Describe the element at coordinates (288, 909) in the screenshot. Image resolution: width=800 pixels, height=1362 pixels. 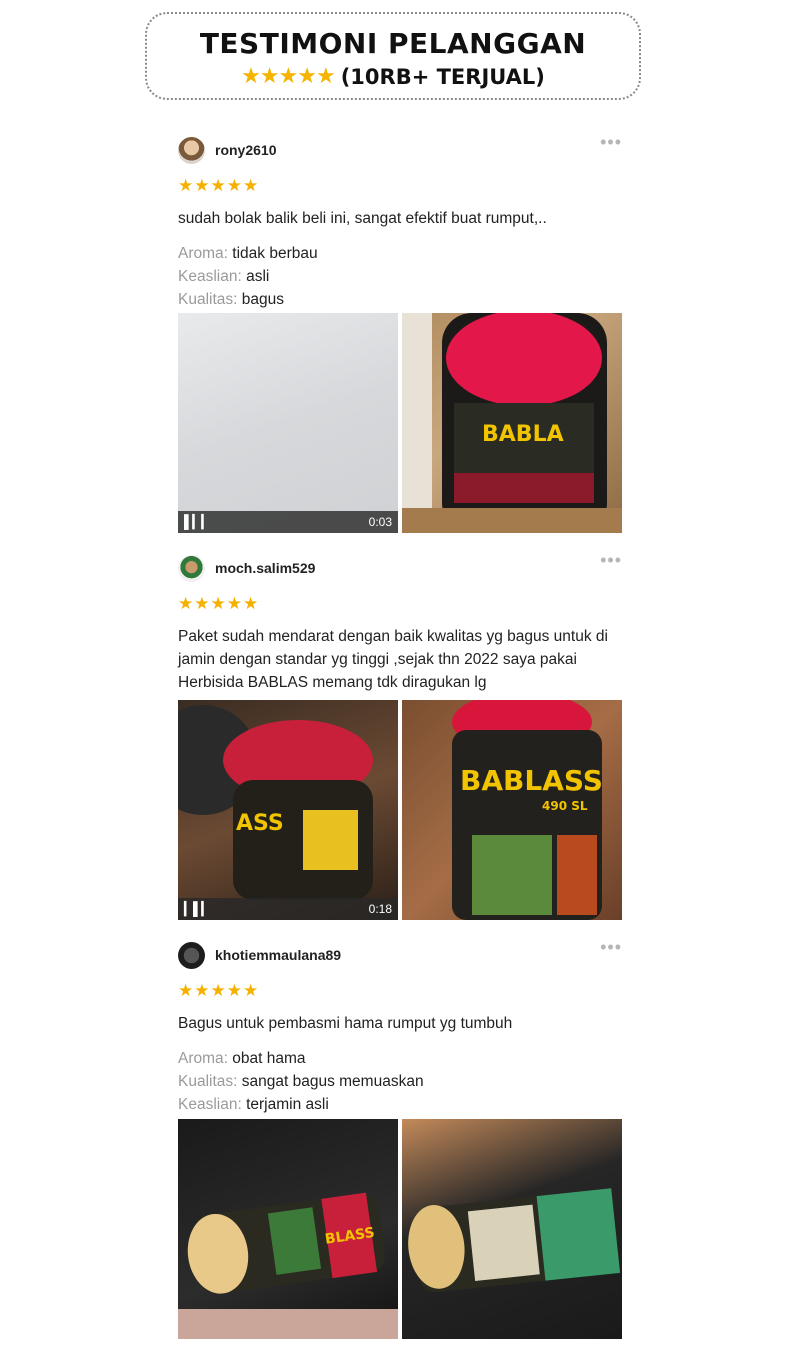
I see `video-bar: ▎▌▎ 0:18` at that location.